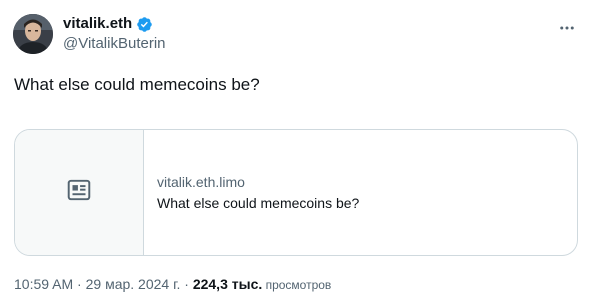 This screenshot has height=305, width=595. I want to click on avatar, so click(33, 34).